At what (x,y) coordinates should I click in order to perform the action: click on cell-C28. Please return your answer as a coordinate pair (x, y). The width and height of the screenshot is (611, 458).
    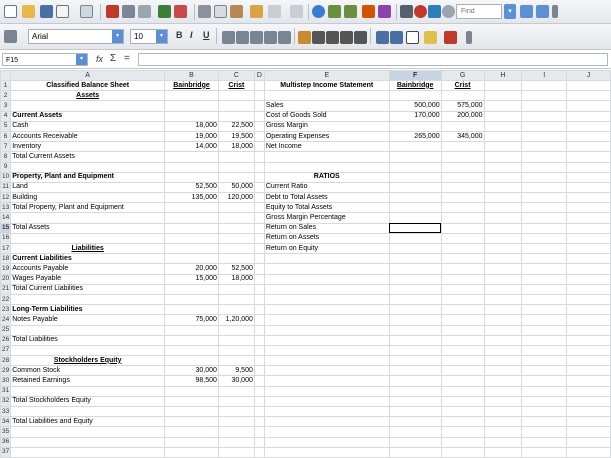
    Looking at the image, I should click on (236, 361).